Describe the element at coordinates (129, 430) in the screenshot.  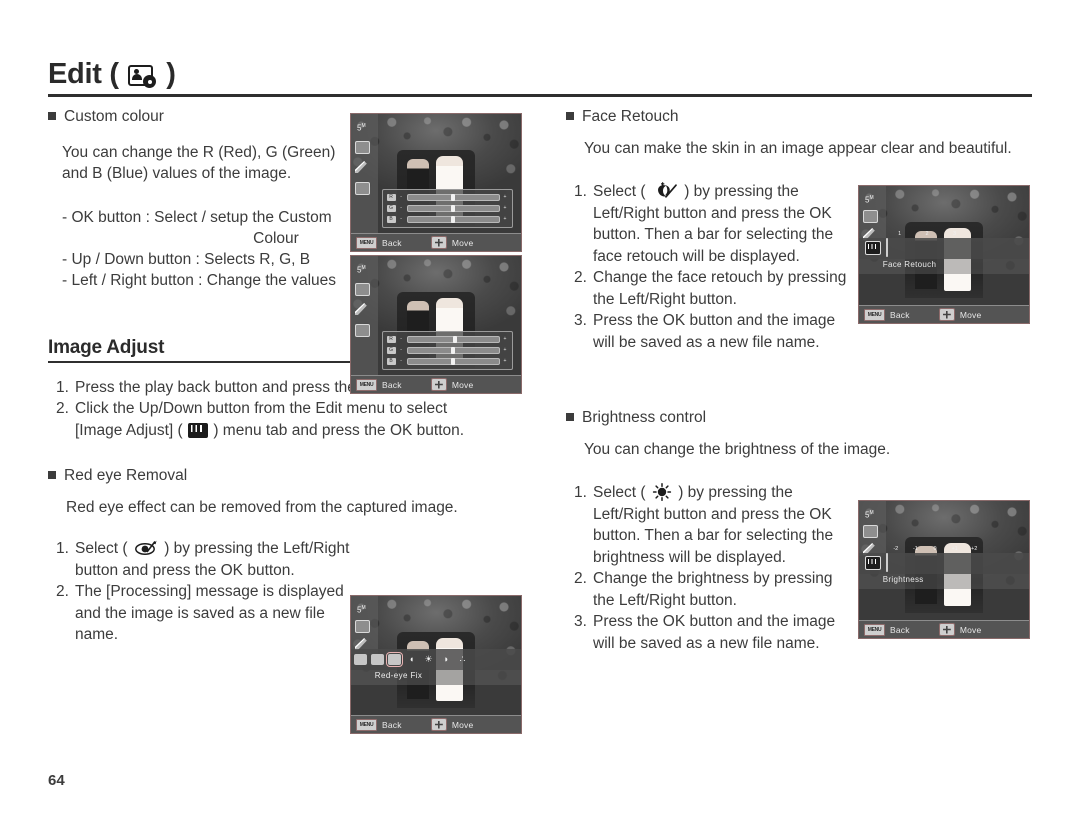
I see `image-adjust-step-2-icon-before: [Image Adjust] (` at that location.